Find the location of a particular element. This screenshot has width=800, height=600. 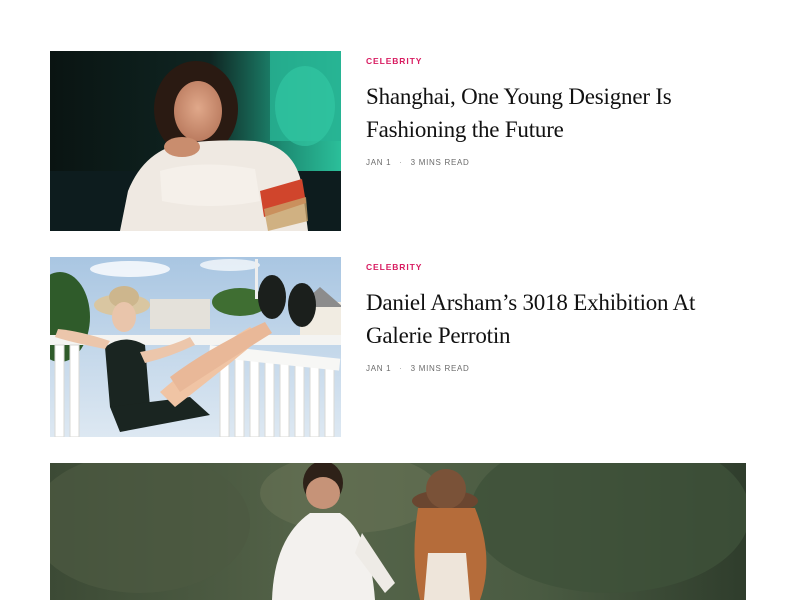

woman-in-sweater-photo is located at coordinates (195, 141).